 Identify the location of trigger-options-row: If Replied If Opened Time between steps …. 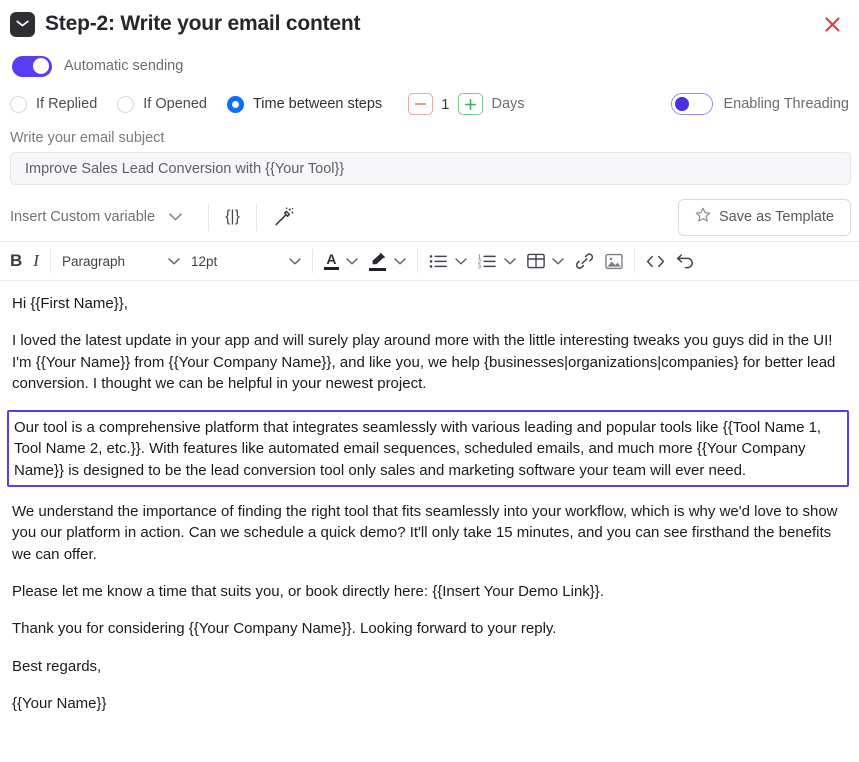
(429, 96).